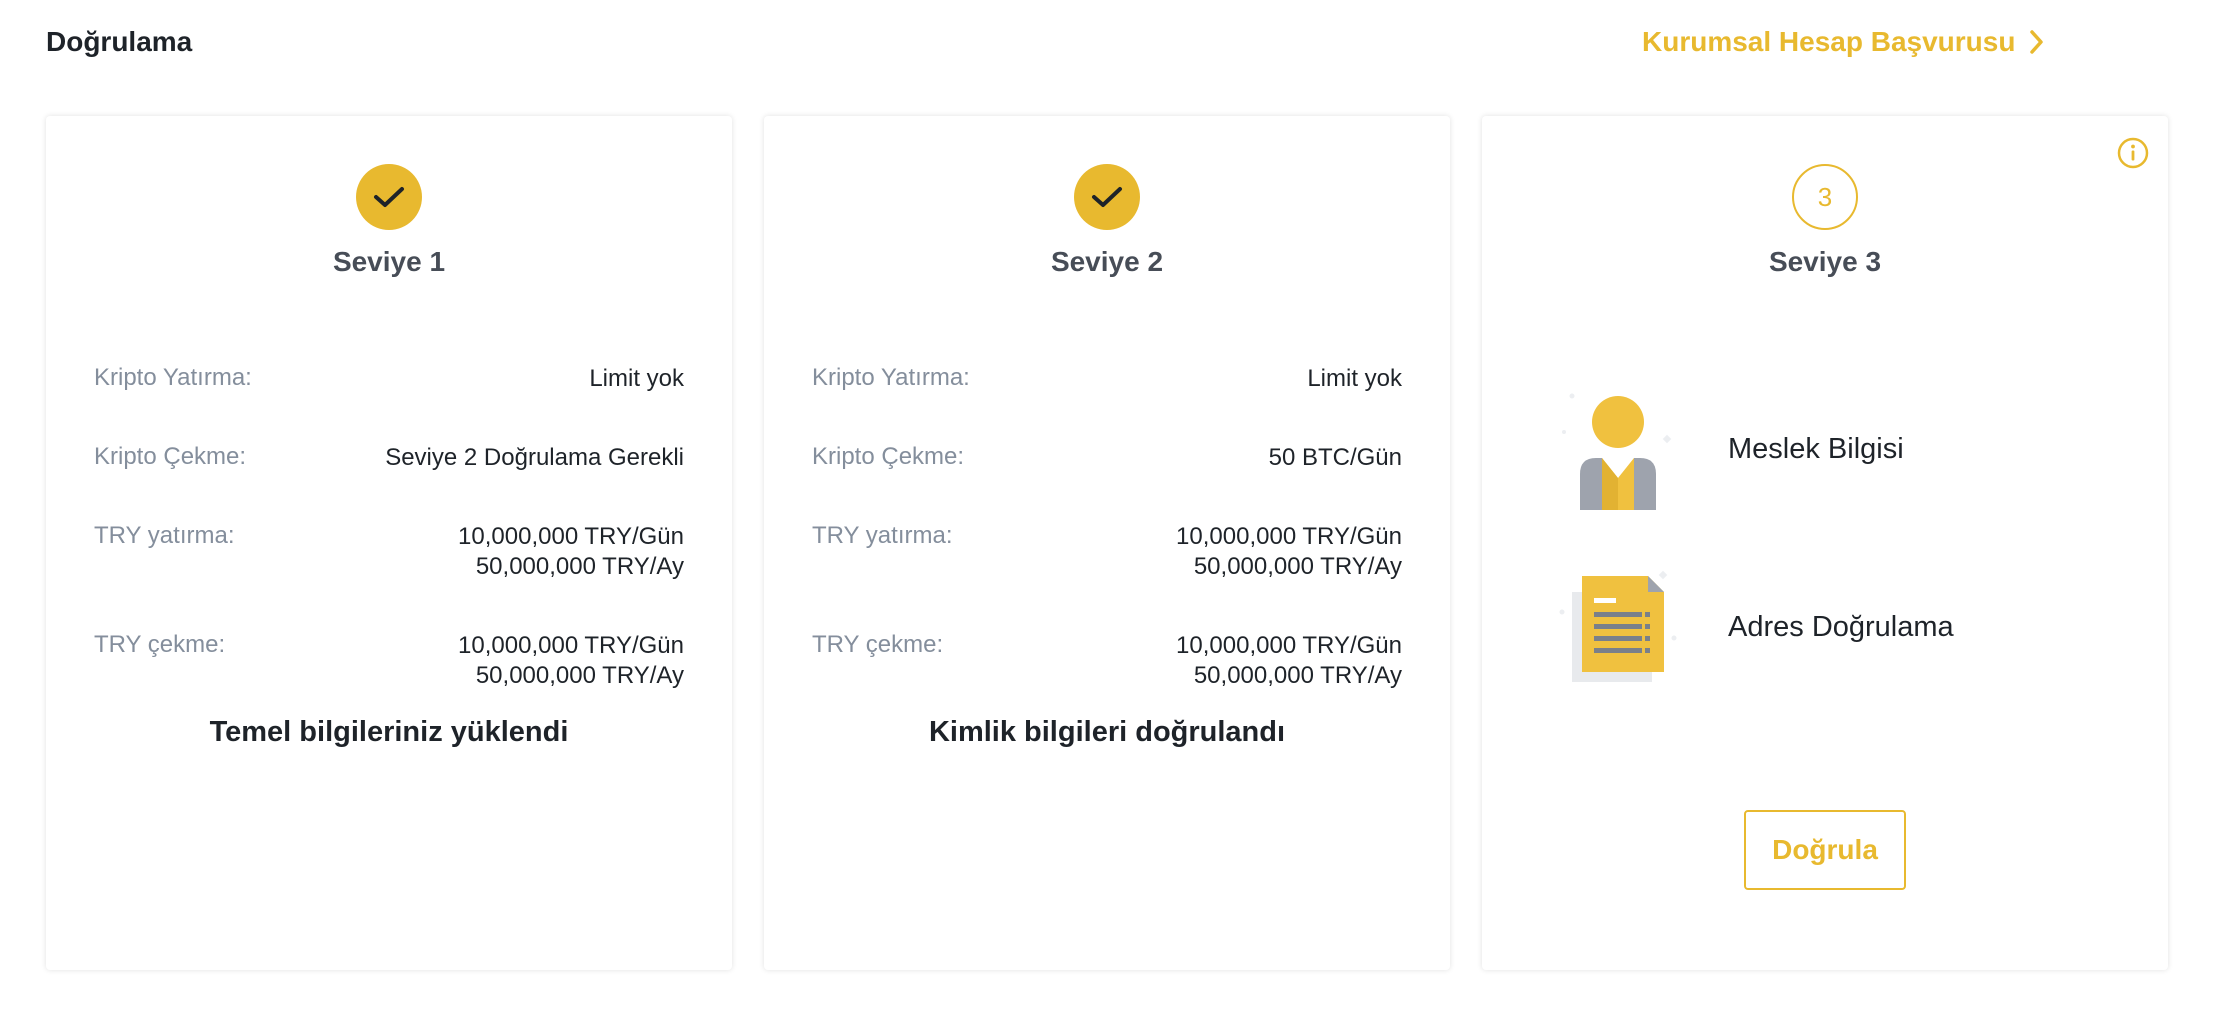 This screenshot has width=2216, height=1012. What do you see at coordinates (389, 261) in the screenshot?
I see `level-title: Seviye 1` at bounding box center [389, 261].